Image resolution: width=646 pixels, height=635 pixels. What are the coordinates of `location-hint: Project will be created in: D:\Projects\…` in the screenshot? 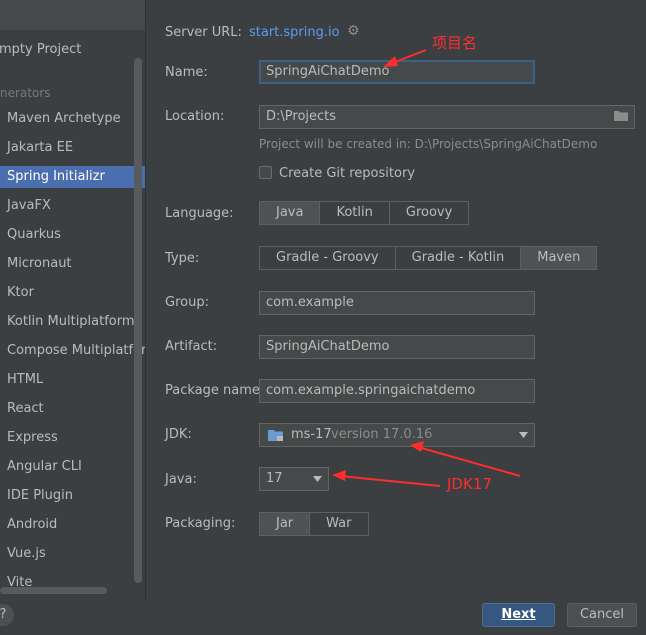 It's located at (428, 144).